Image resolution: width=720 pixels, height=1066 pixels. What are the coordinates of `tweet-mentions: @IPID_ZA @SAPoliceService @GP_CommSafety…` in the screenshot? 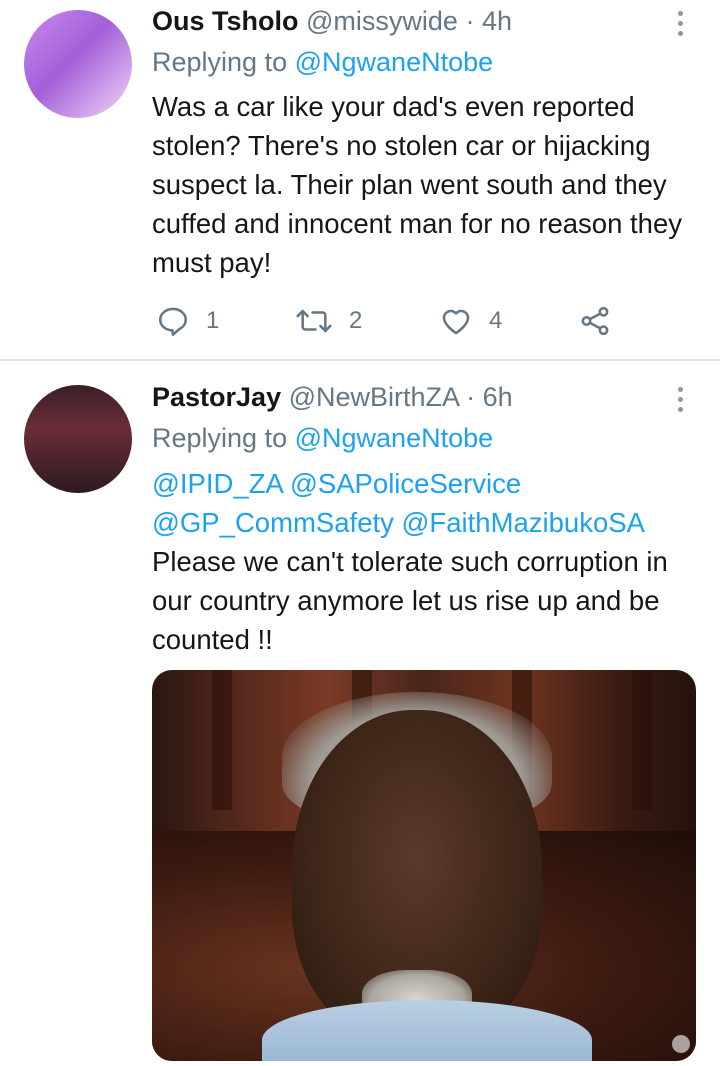 It's located at (432, 503).